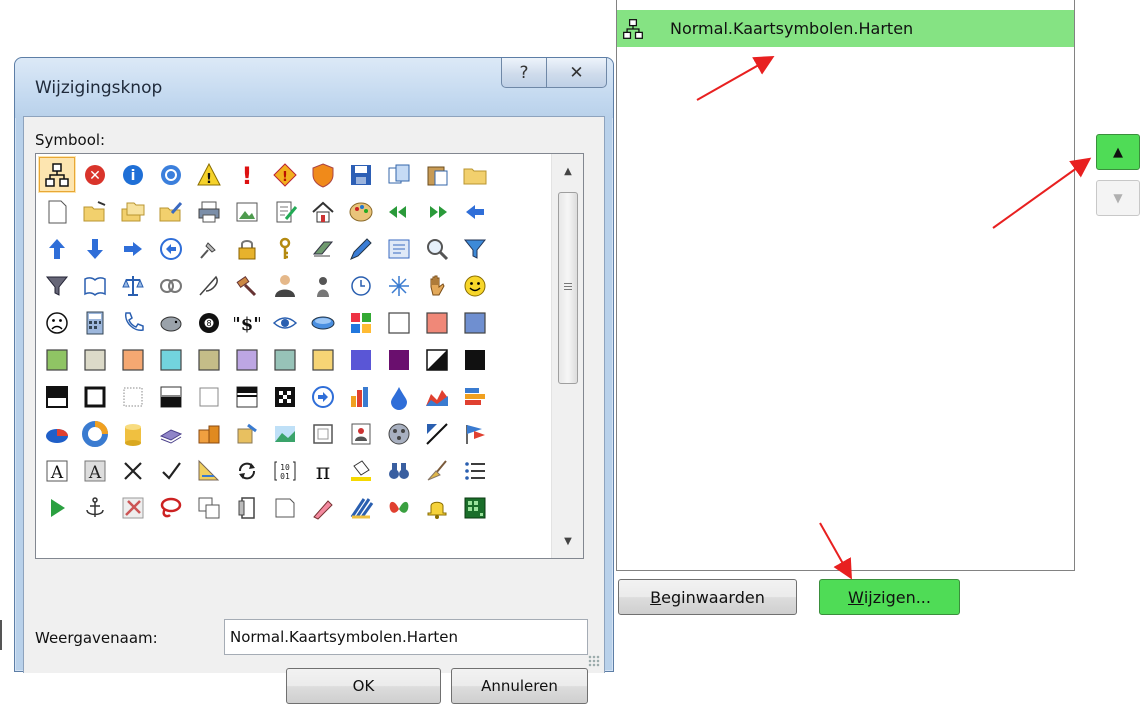 This screenshot has height=704, width=1141. What do you see at coordinates (594, 661) in the screenshot?
I see `size-grip-icon` at bounding box center [594, 661].